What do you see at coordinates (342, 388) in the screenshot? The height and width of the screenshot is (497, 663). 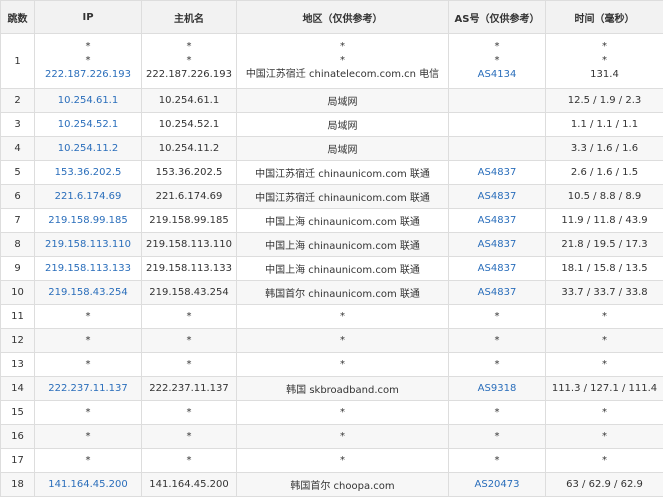 I see `region-cell: 韩国 skbroadband.com` at bounding box center [342, 388].